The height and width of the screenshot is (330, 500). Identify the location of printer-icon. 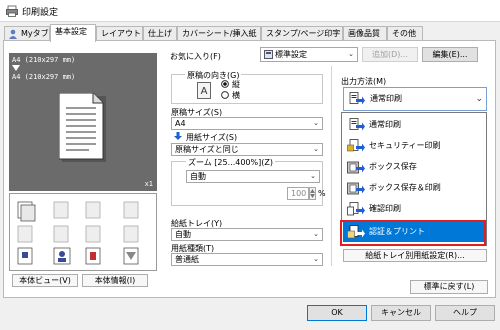
(12, 11).